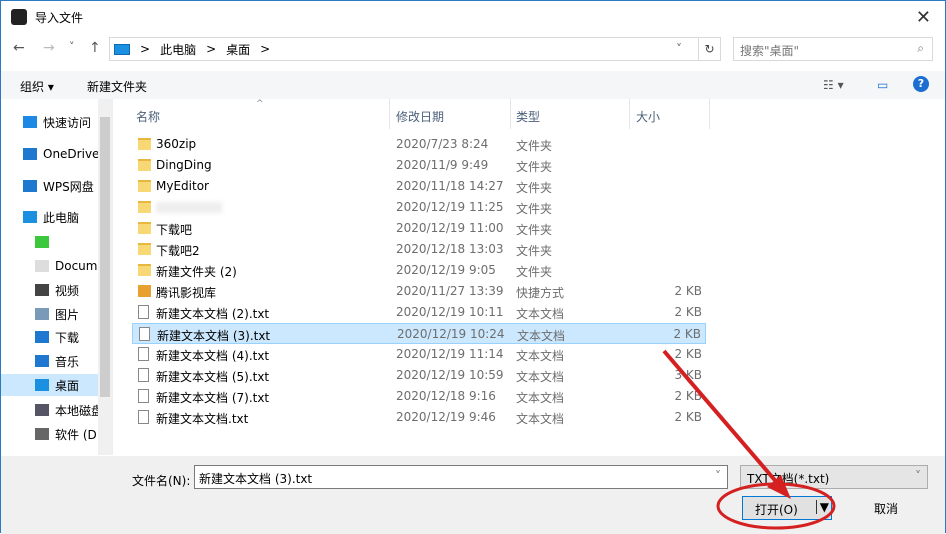  Describe the element at coordinates (178, 251) in the screenshot. I see `file-name: 下载吧2` at that location.